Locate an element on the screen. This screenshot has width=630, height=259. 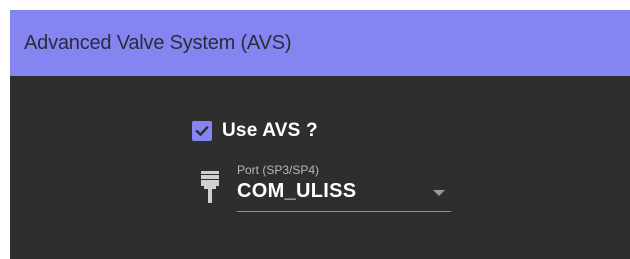
port-select: Port (SP3/SP4) COM_ULISS is located at coordinates (344, 187).